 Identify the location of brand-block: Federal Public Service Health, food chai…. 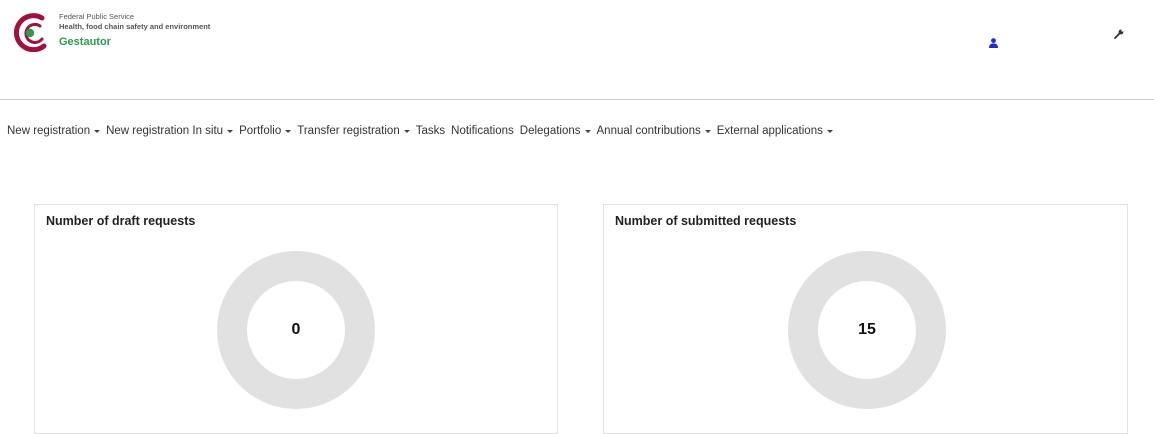
(134, 30).